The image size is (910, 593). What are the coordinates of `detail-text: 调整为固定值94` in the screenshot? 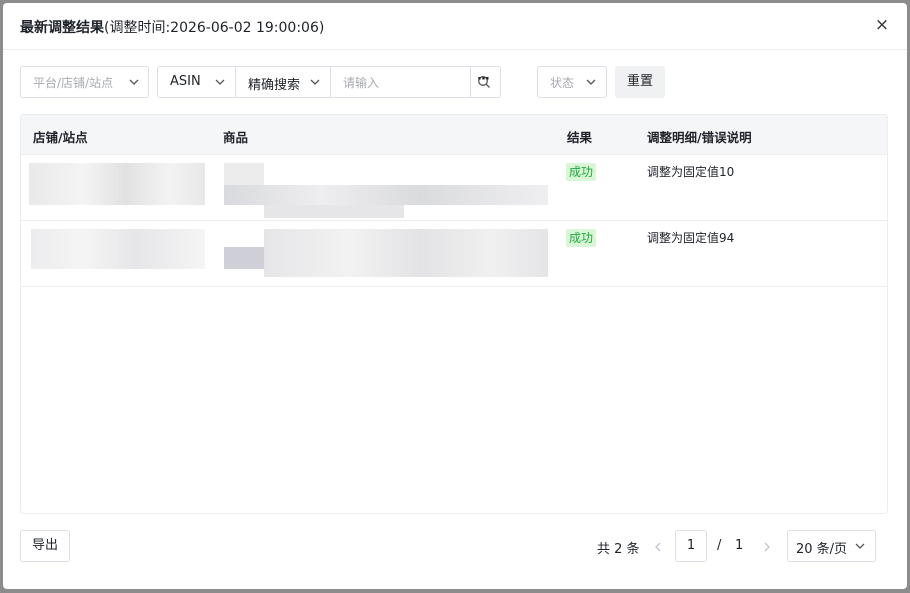 It's located at (691, 238).